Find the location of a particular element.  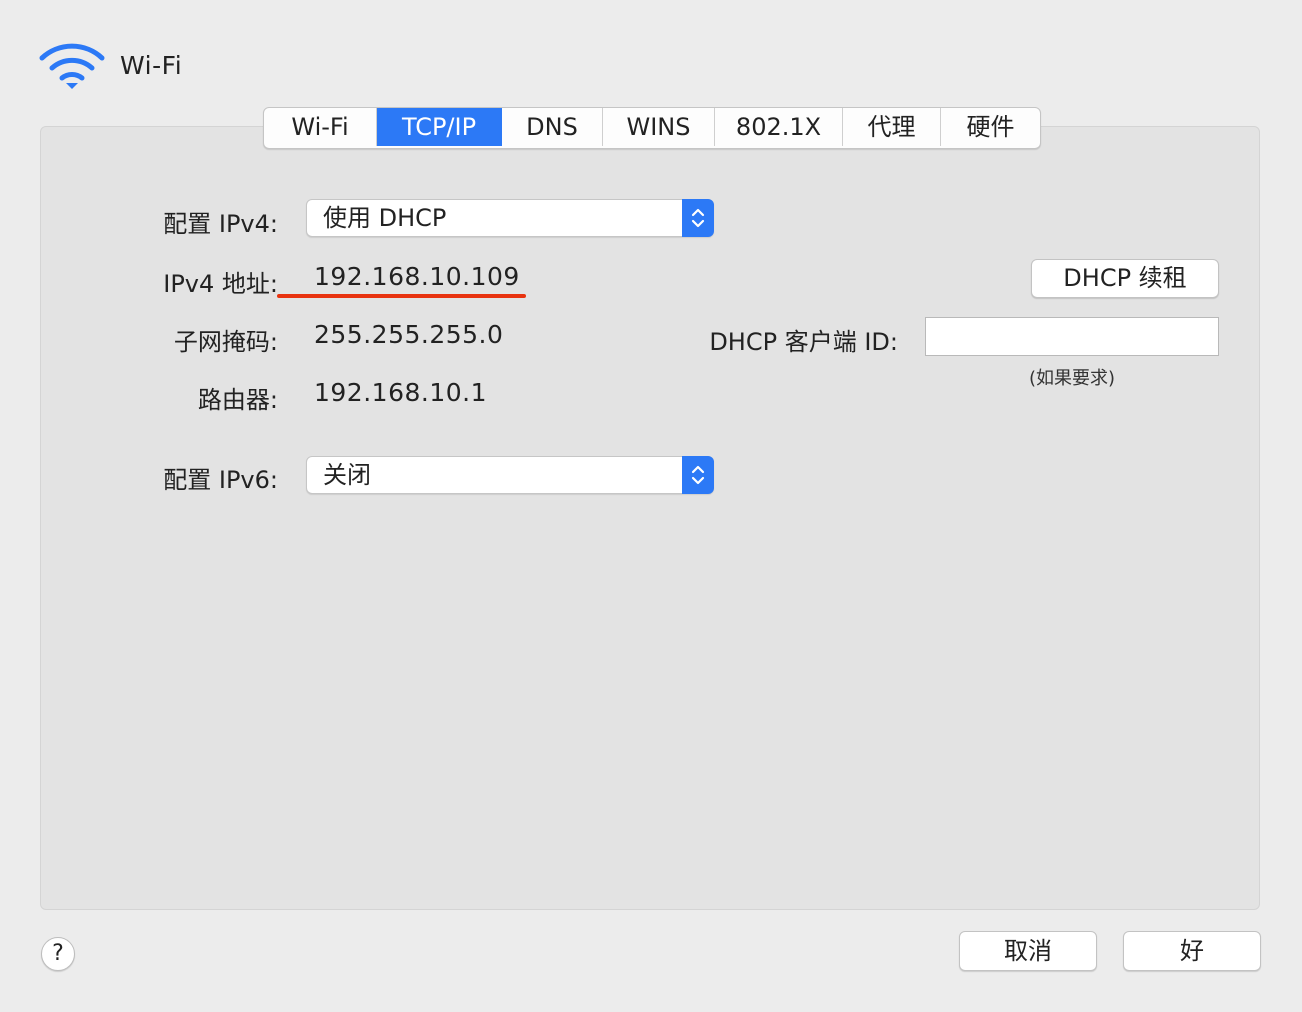

wifi-icon is located at coordinates (72, 66).